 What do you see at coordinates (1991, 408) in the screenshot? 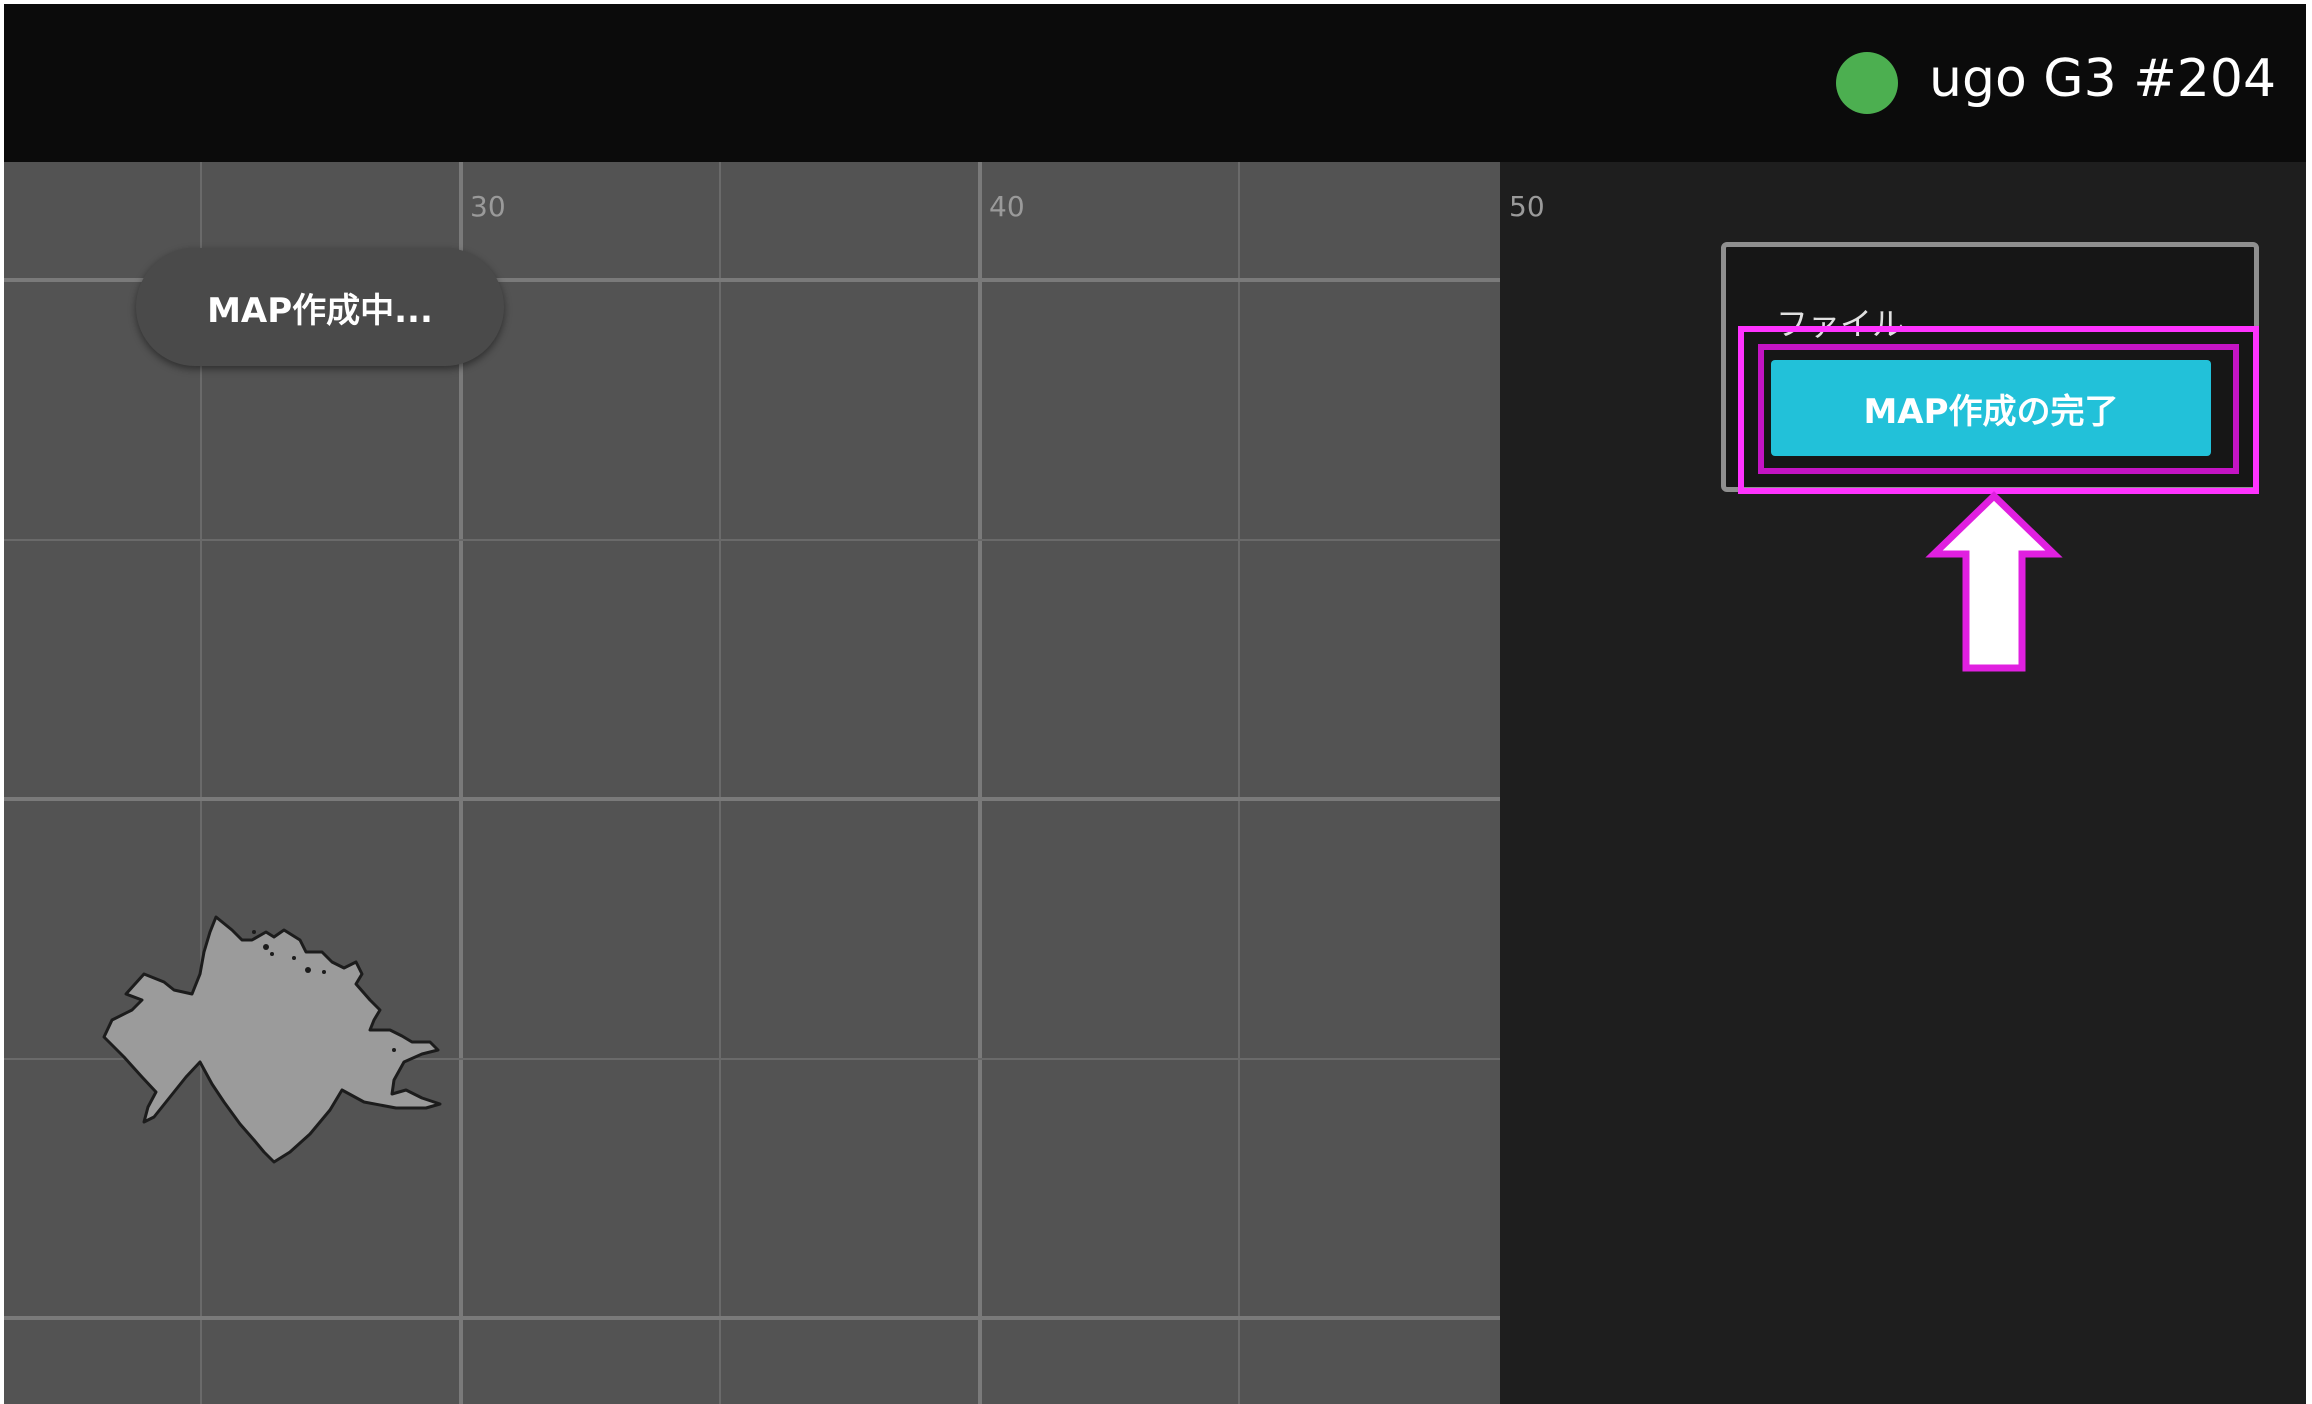
I see `finish-map-button: MAP作成の完了` at bounding box center [1991, 408].